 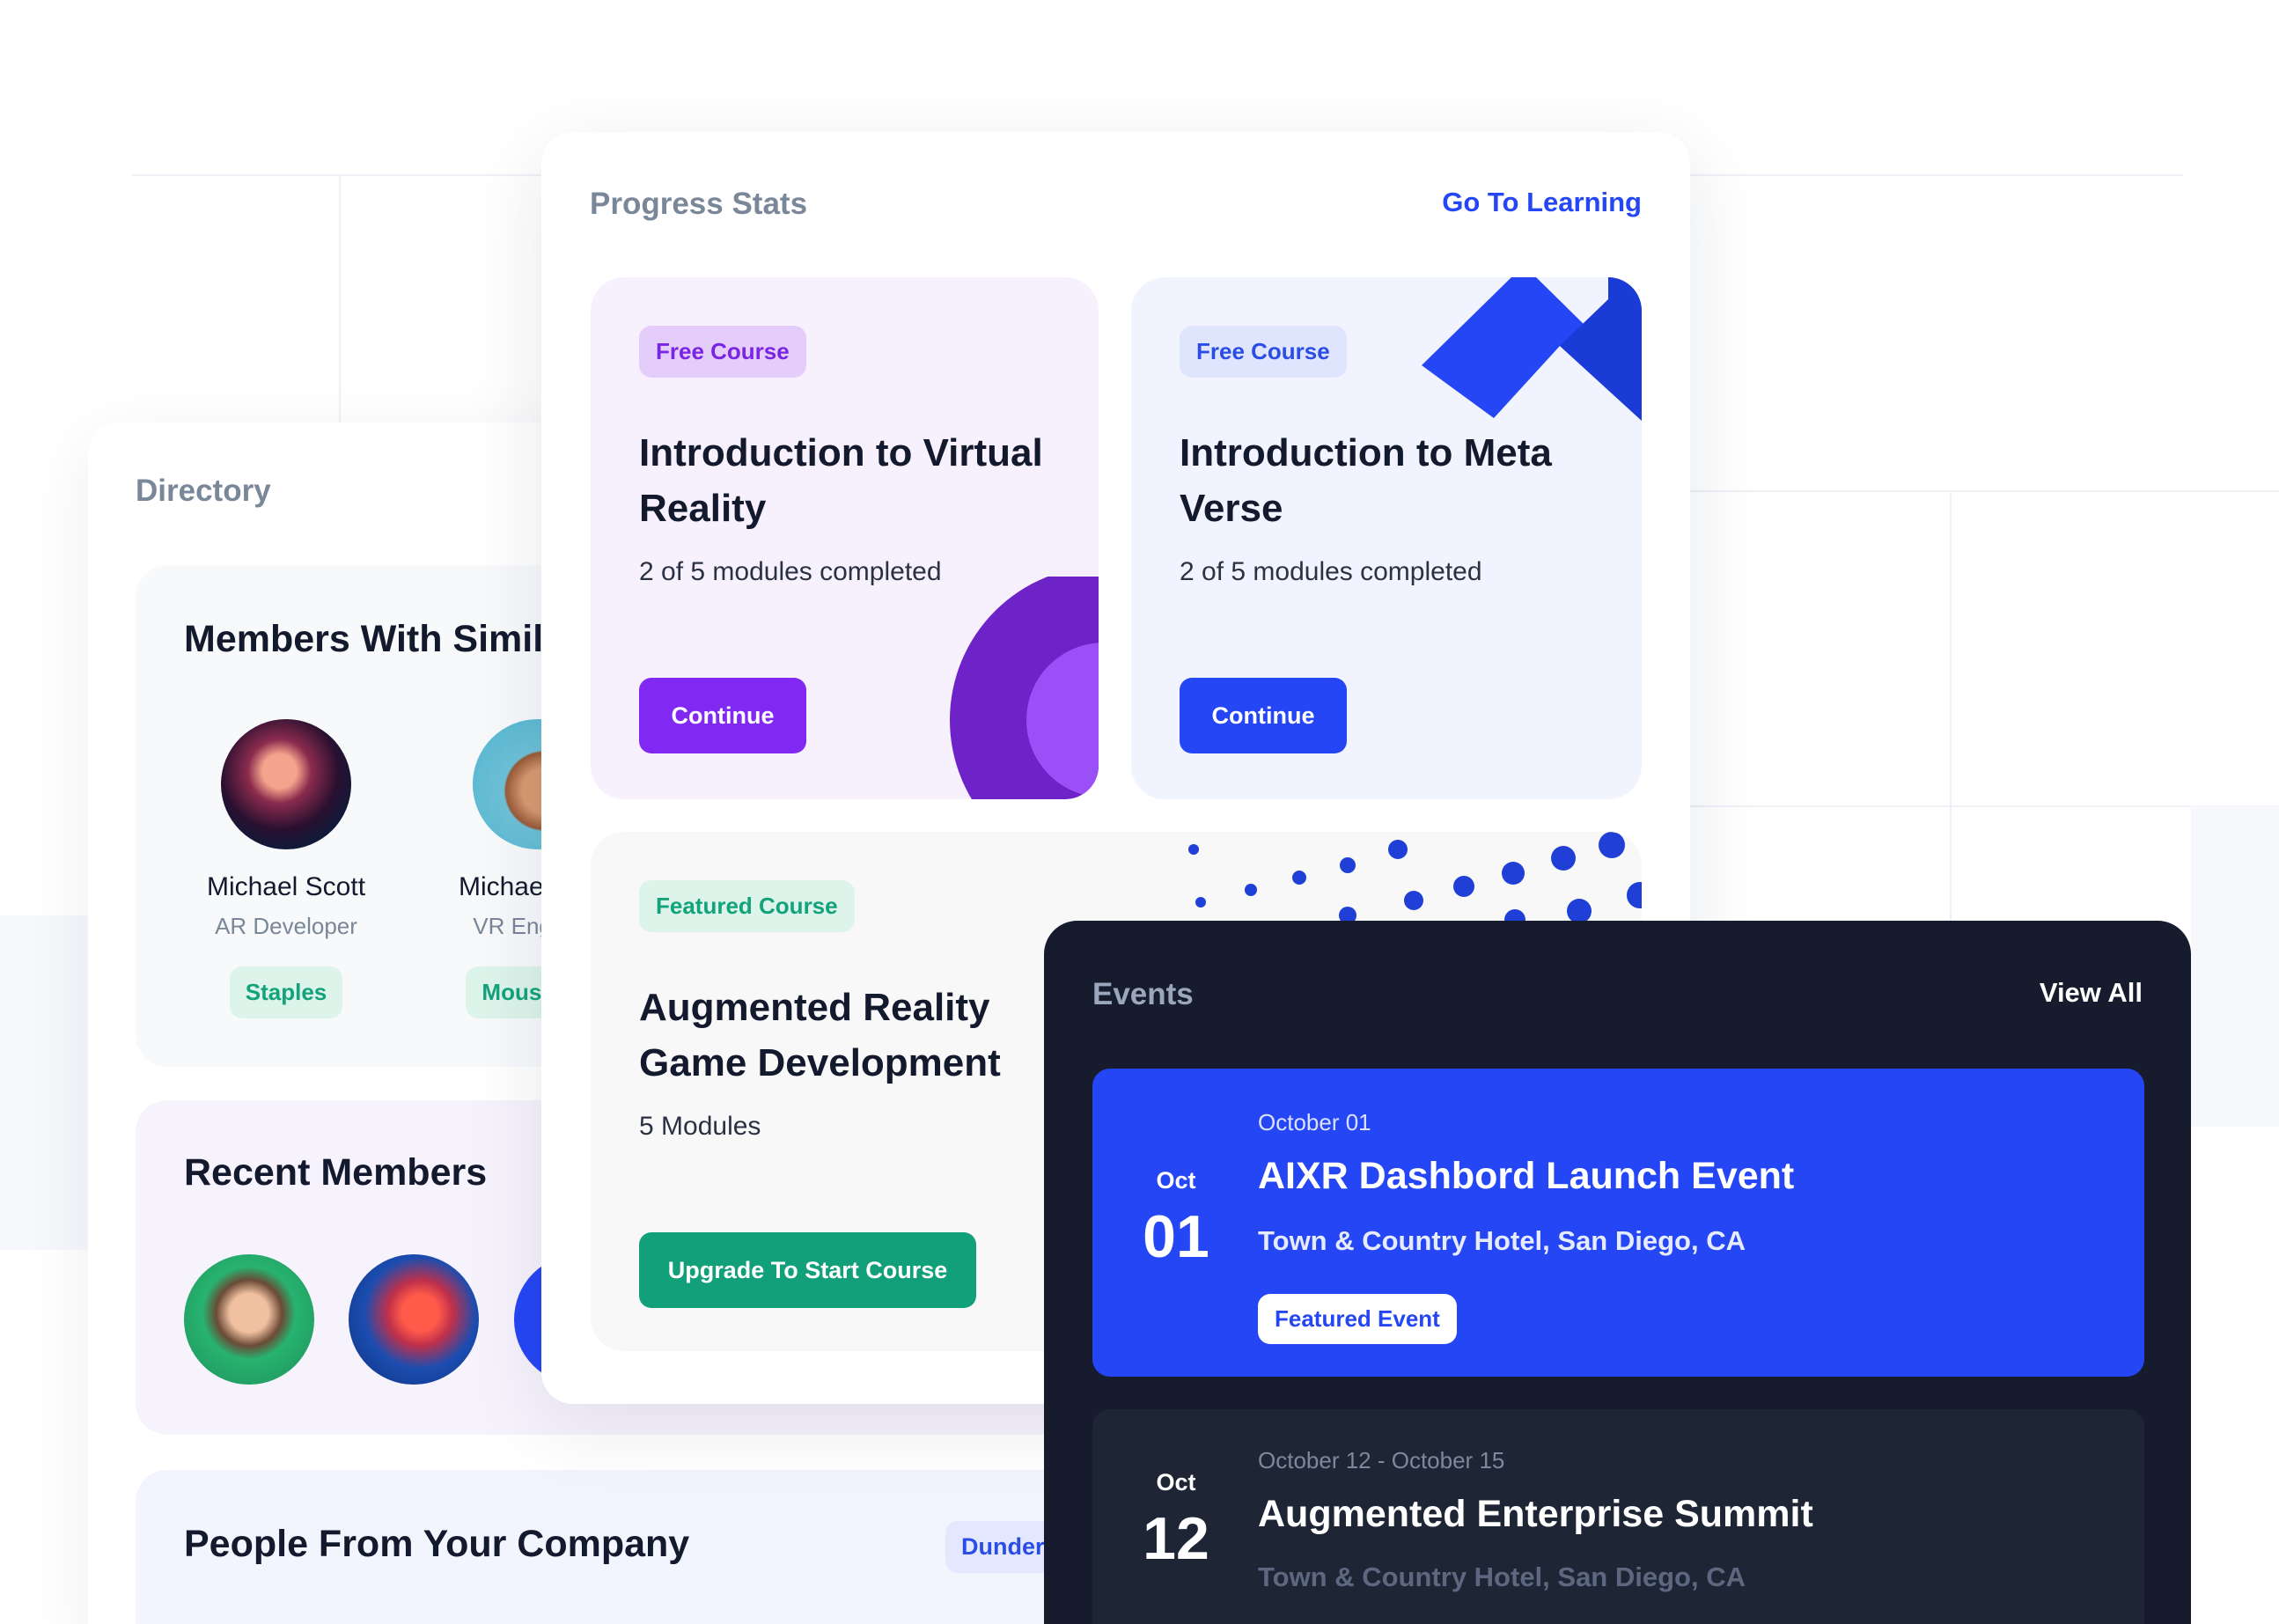 I want to click on progress-title: Progress Stats, so click(x=699, y=204).